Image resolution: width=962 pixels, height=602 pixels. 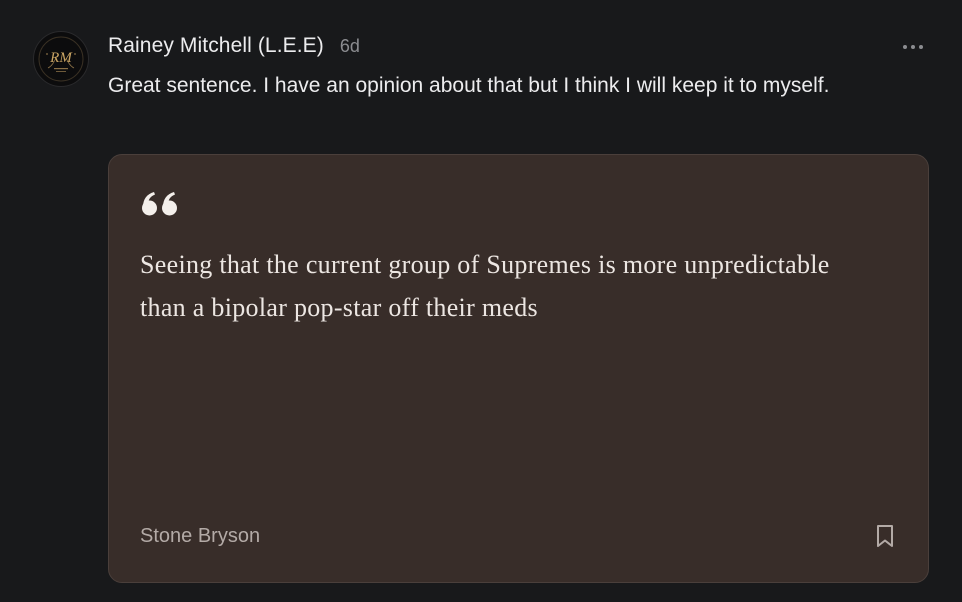 I want to click on comment-header: Rainey Mitchell (L.E.E) 6d, so click(x=234, y=47).